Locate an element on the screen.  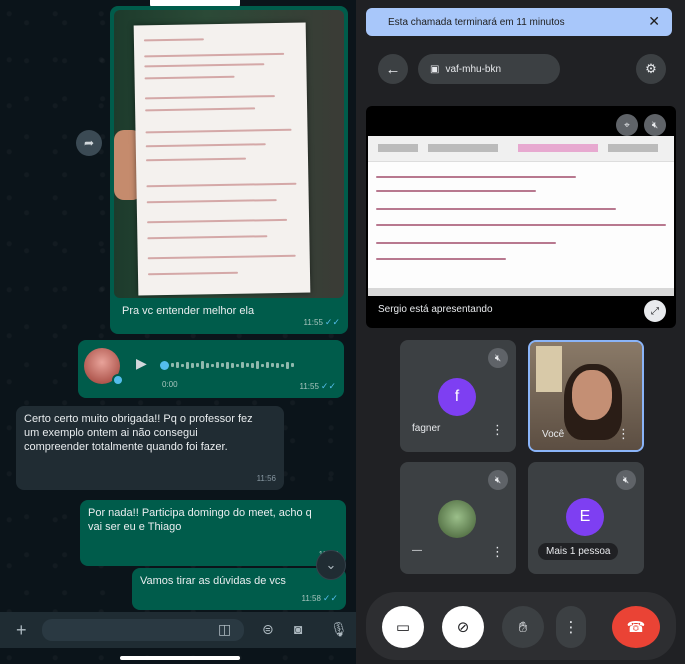
avatar: E is located at coordinates (585, 517).